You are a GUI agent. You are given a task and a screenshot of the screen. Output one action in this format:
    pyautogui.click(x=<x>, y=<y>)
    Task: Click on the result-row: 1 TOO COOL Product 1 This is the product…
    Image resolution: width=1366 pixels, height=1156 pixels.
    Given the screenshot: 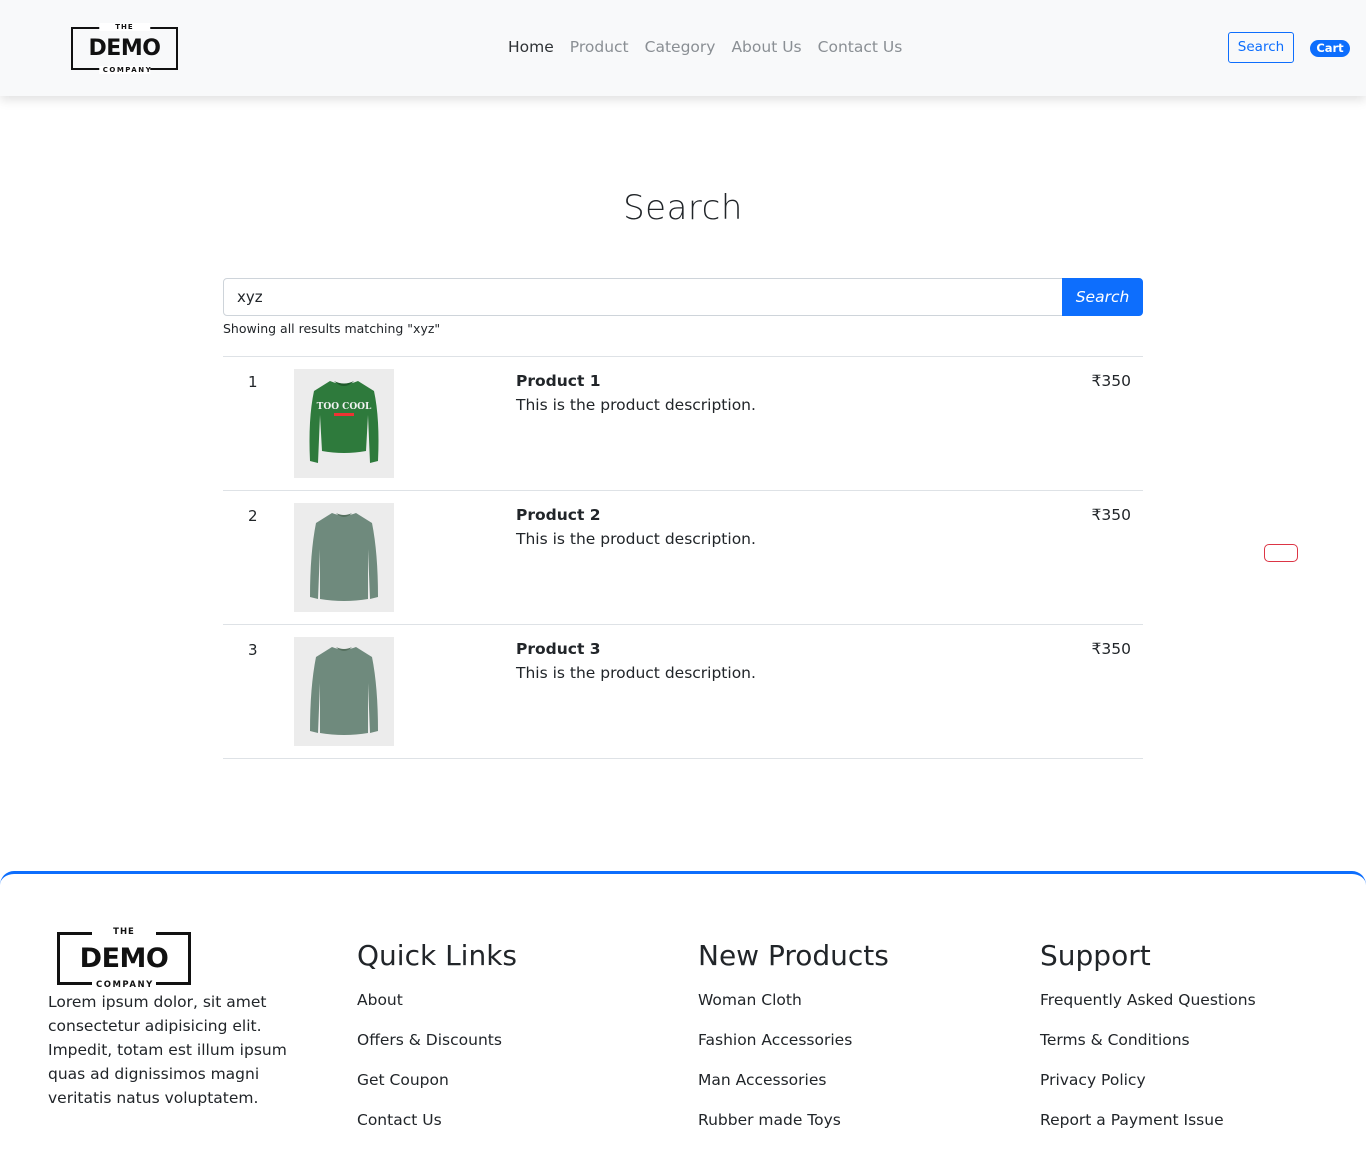 What is the action you would take?
    pyautogui.click(x=683, y=424)
    